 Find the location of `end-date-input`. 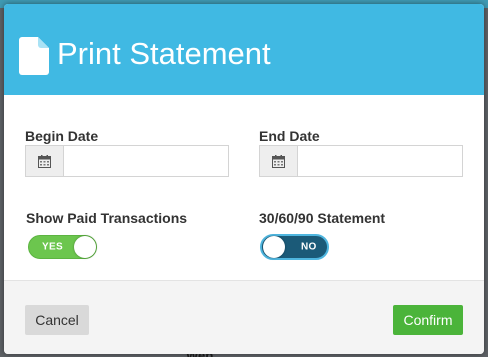

end-date-input is located at coordinates (380, 161).